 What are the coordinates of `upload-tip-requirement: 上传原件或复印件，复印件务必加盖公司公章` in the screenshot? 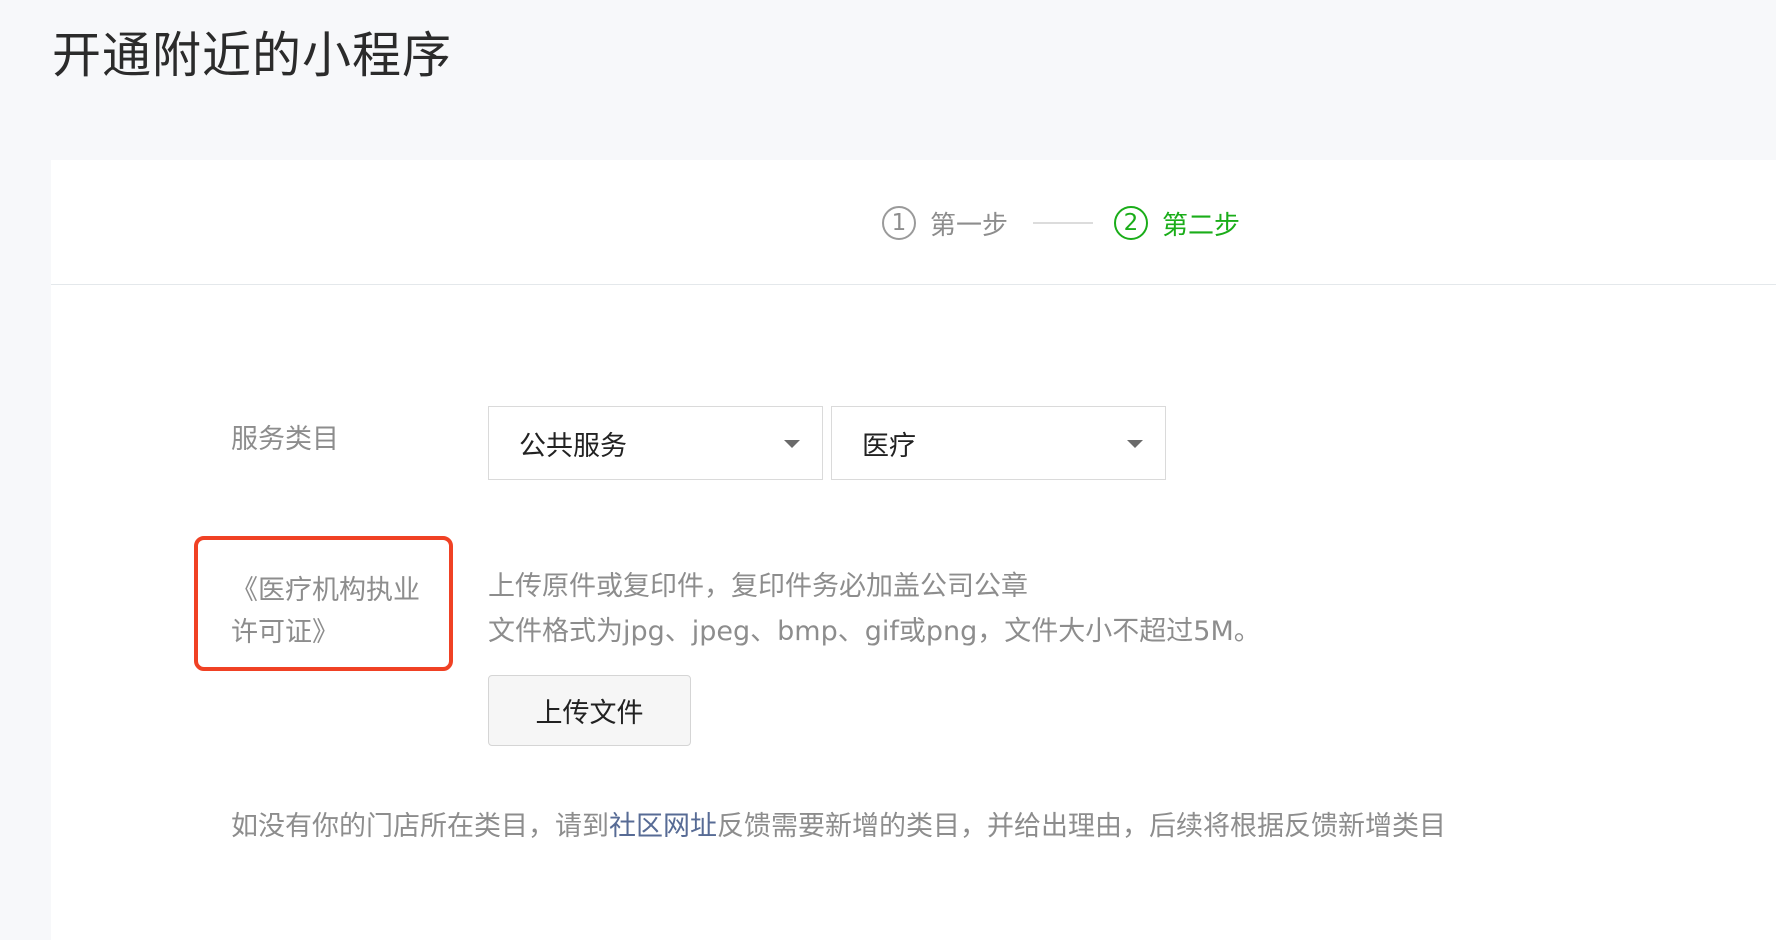 It's located at (758, 586).